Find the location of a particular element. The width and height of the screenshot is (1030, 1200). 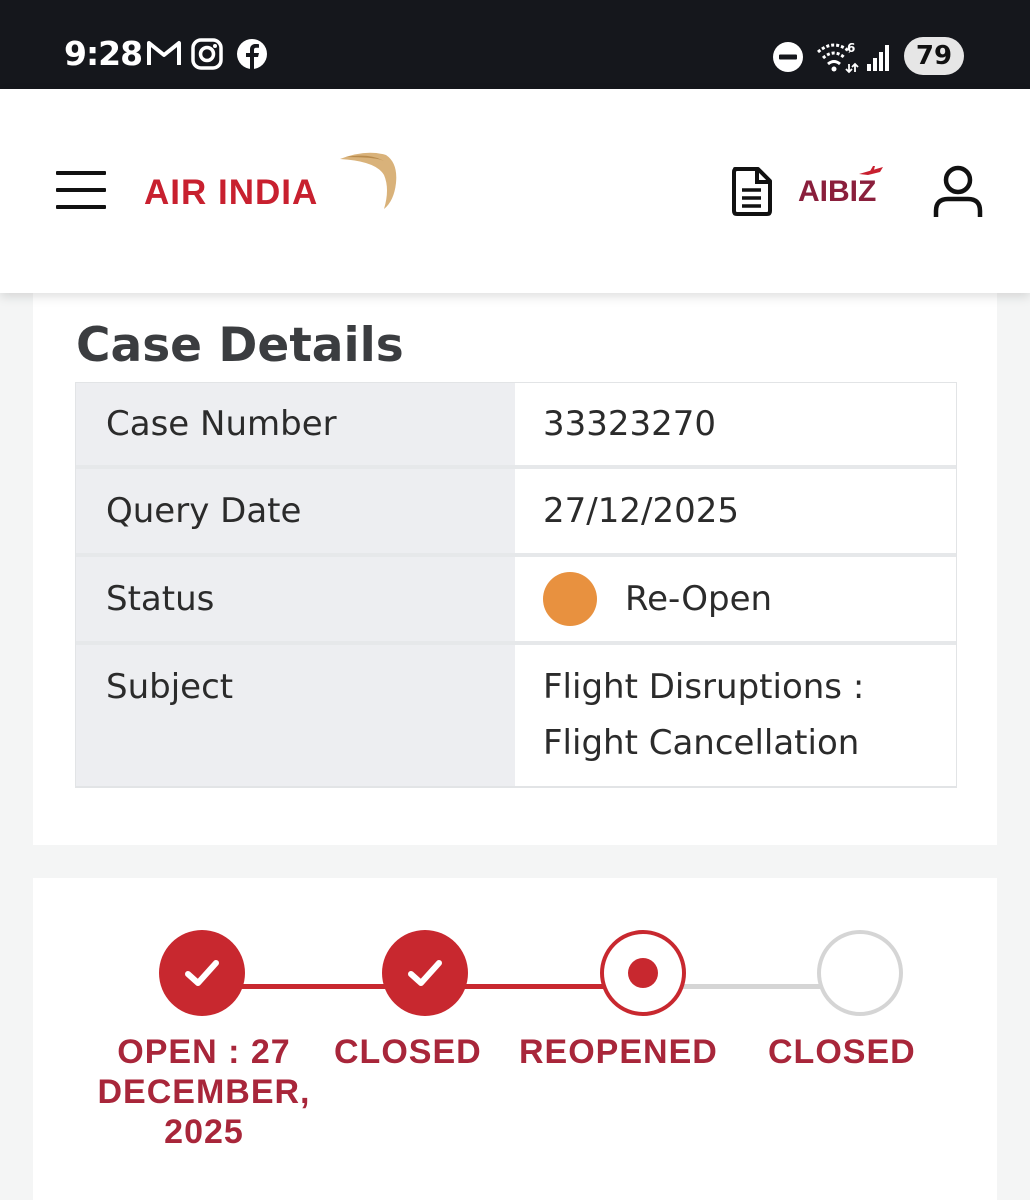

aibiz-logo: AIBIZ is located at coordinates (837, 192).